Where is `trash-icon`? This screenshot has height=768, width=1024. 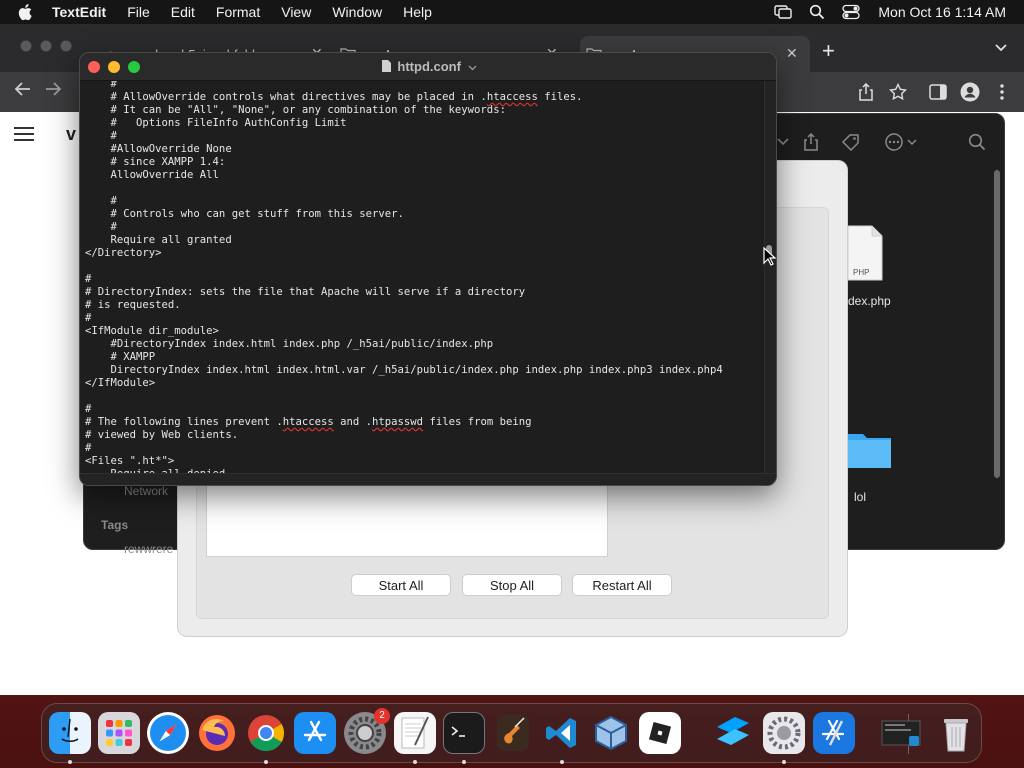 trash-icon is located at coordinates (956, 733).